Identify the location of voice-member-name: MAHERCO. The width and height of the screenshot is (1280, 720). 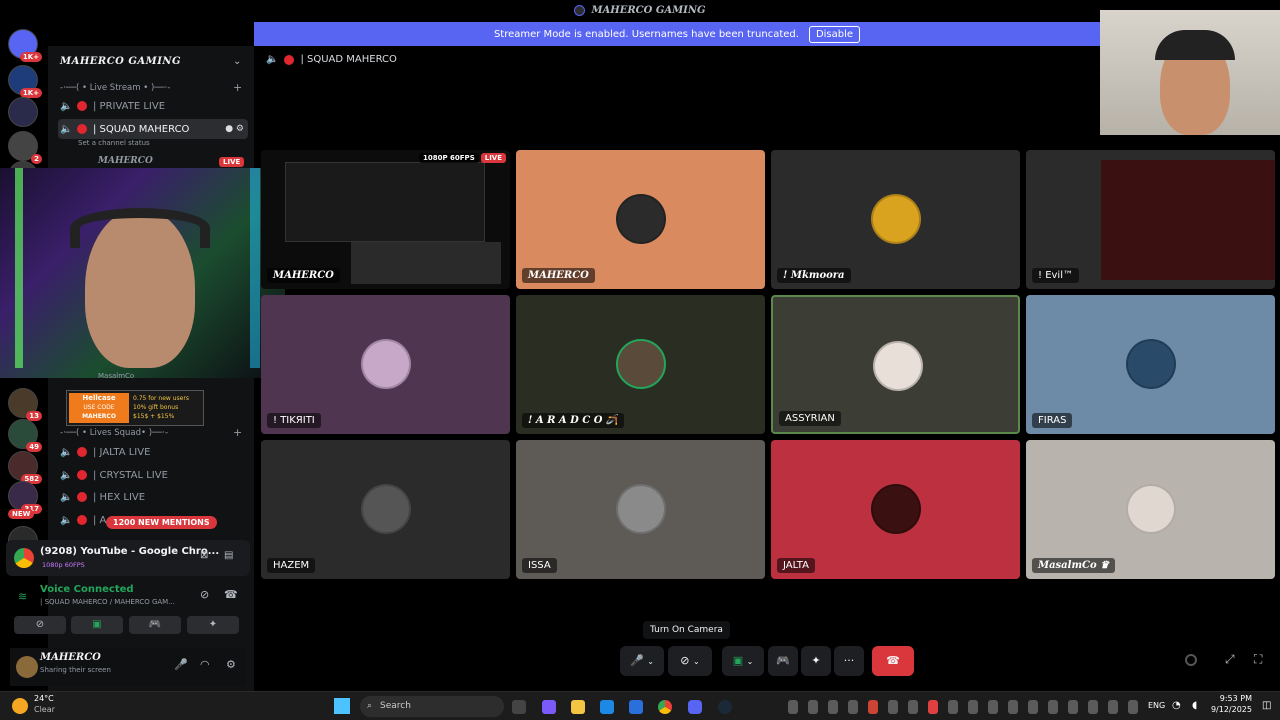
(125, 161).